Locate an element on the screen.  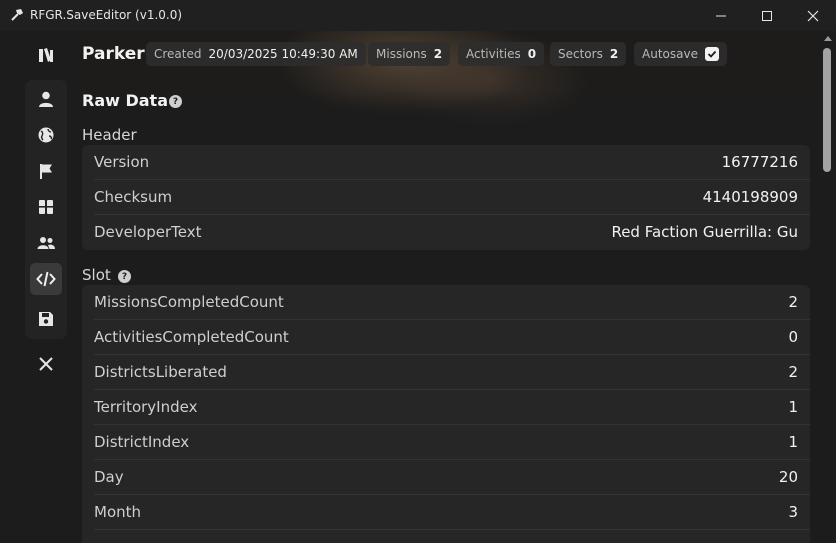
sidebar-item-raw-data is located at coordinates (46, 279).